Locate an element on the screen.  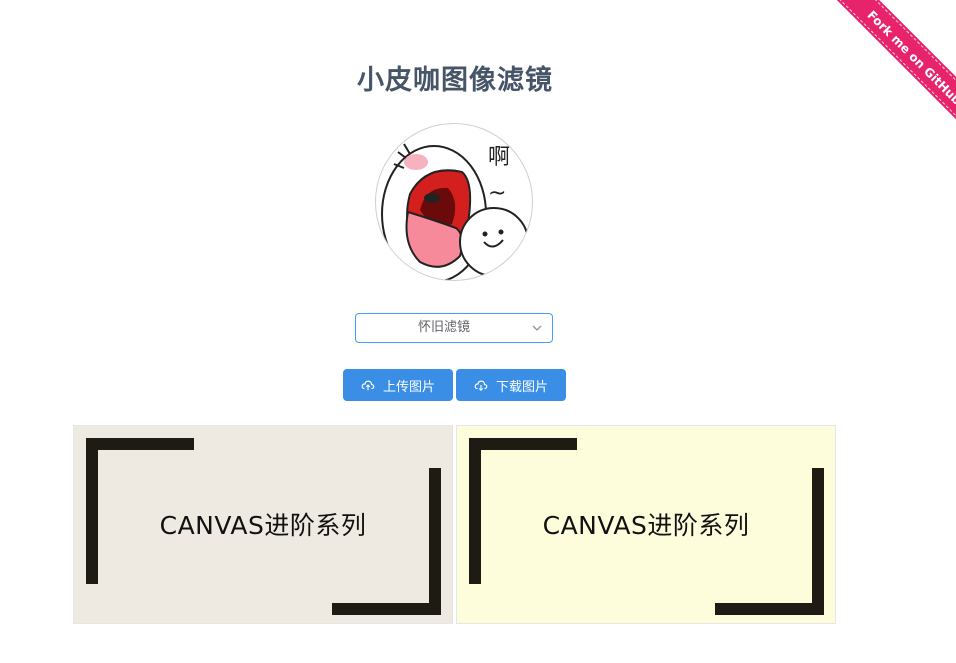
filtered-canvas-text: CANVAS进阶系列 is located at coordinates (646, 525).